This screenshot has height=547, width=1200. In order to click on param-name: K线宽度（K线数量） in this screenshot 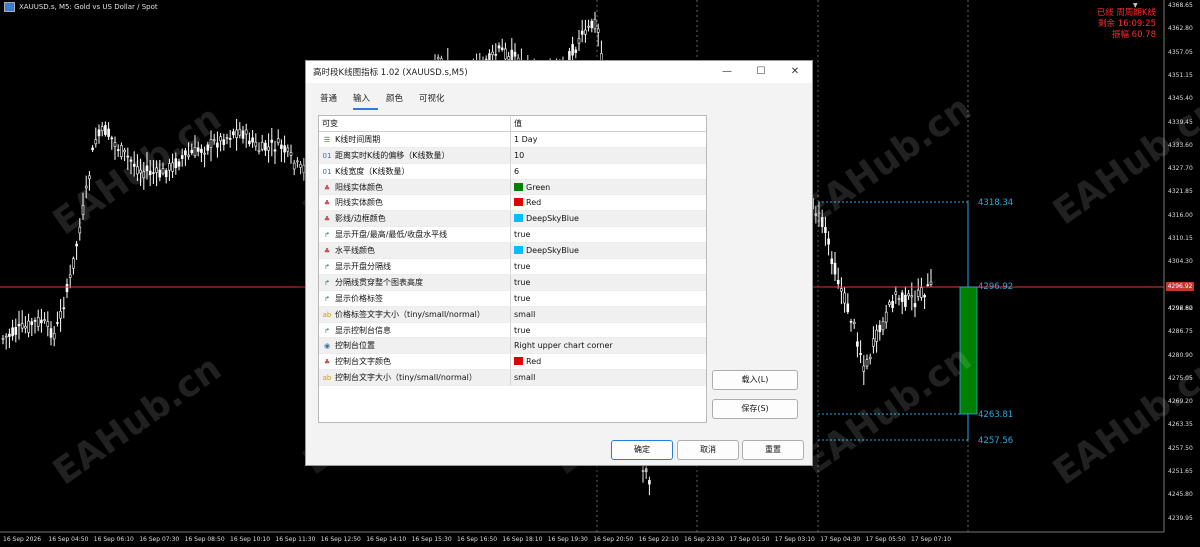, I will do `click(372, 171)`.